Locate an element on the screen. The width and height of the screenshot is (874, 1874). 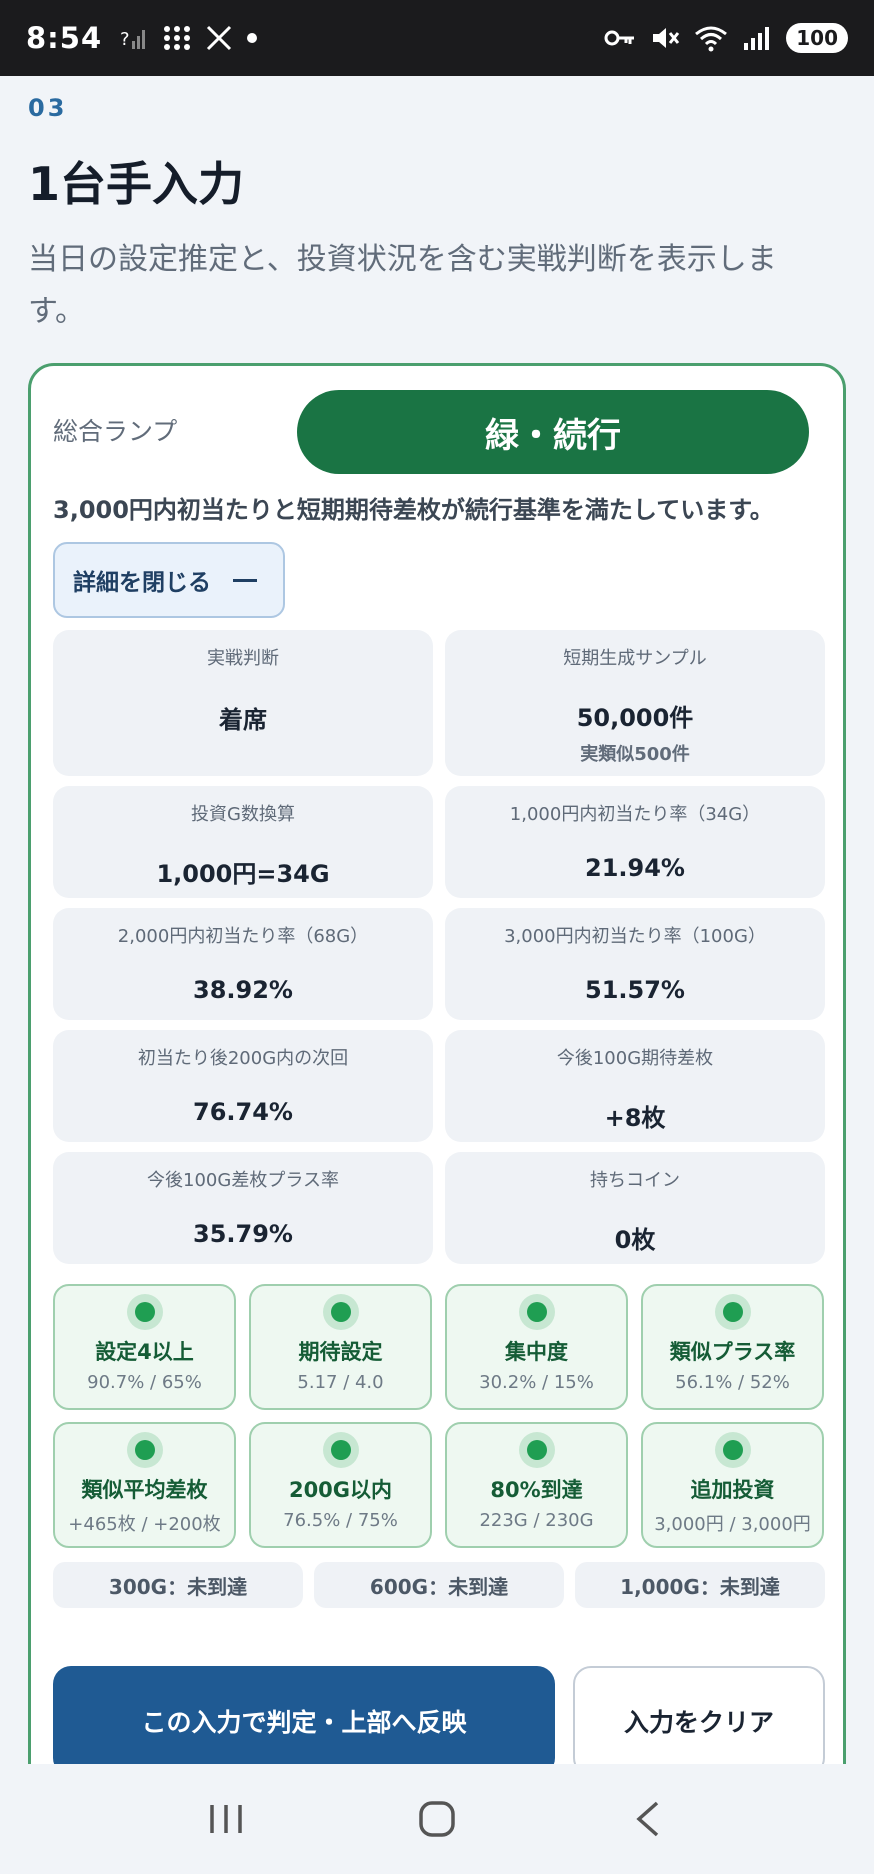
check-card: 追加投資 3,000円 / 3,000円 is located at coordinates (732, 1485).